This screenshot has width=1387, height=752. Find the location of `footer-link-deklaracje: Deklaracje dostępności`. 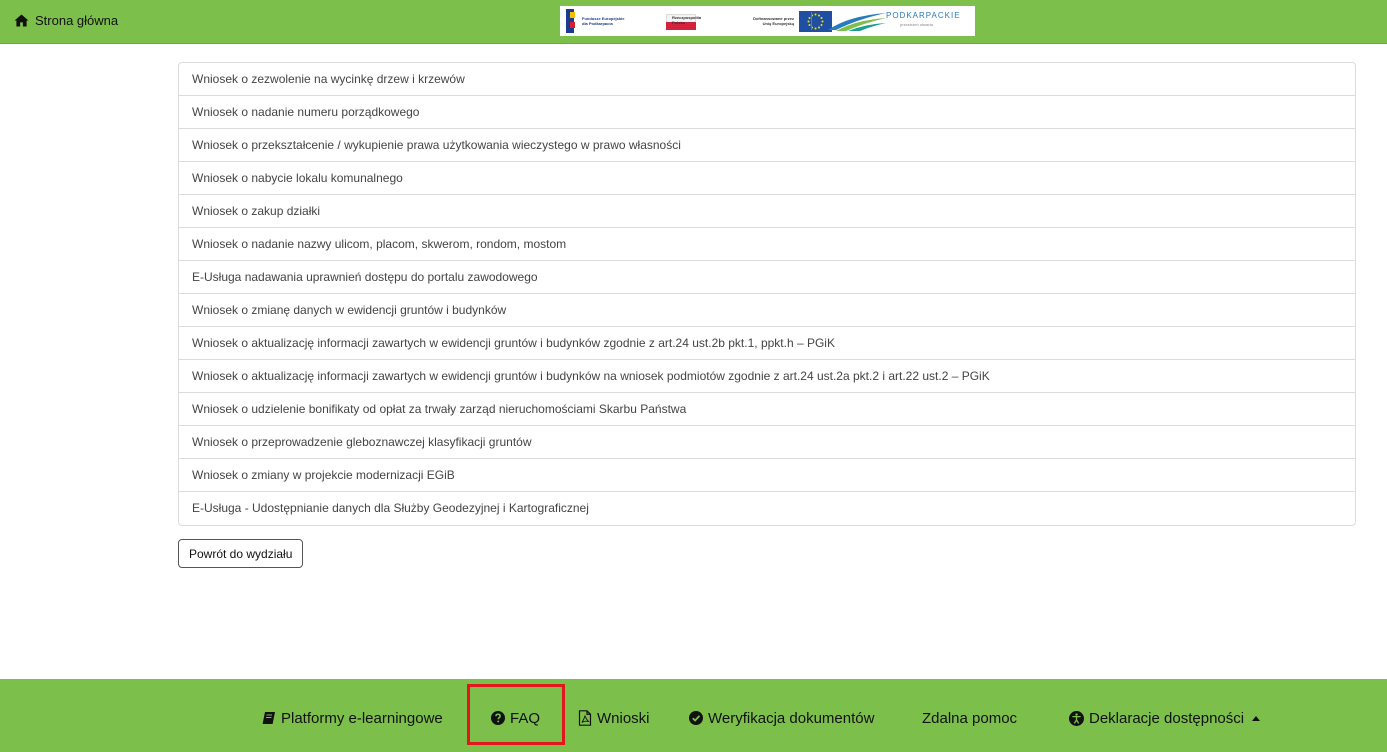

footer-link-deklaracje: Deklaracje dostępności is located at coordinates (1165, 718).